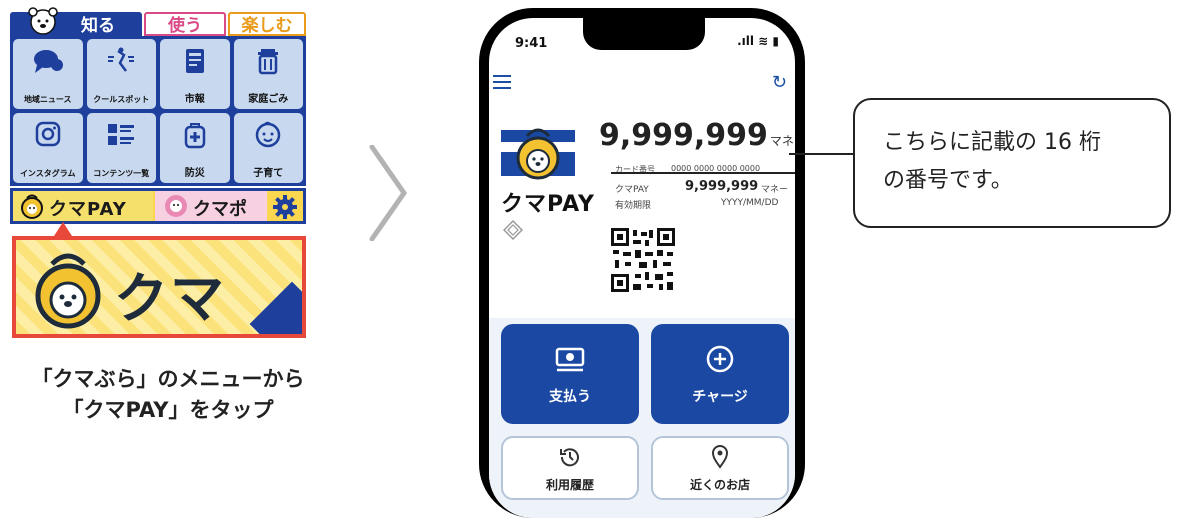 The height and width of the screenshot is (518, 1181). Describe the element at coordinates (948, 180) in the screenshot. I see `callout-line-2: の番号です。` at that location.